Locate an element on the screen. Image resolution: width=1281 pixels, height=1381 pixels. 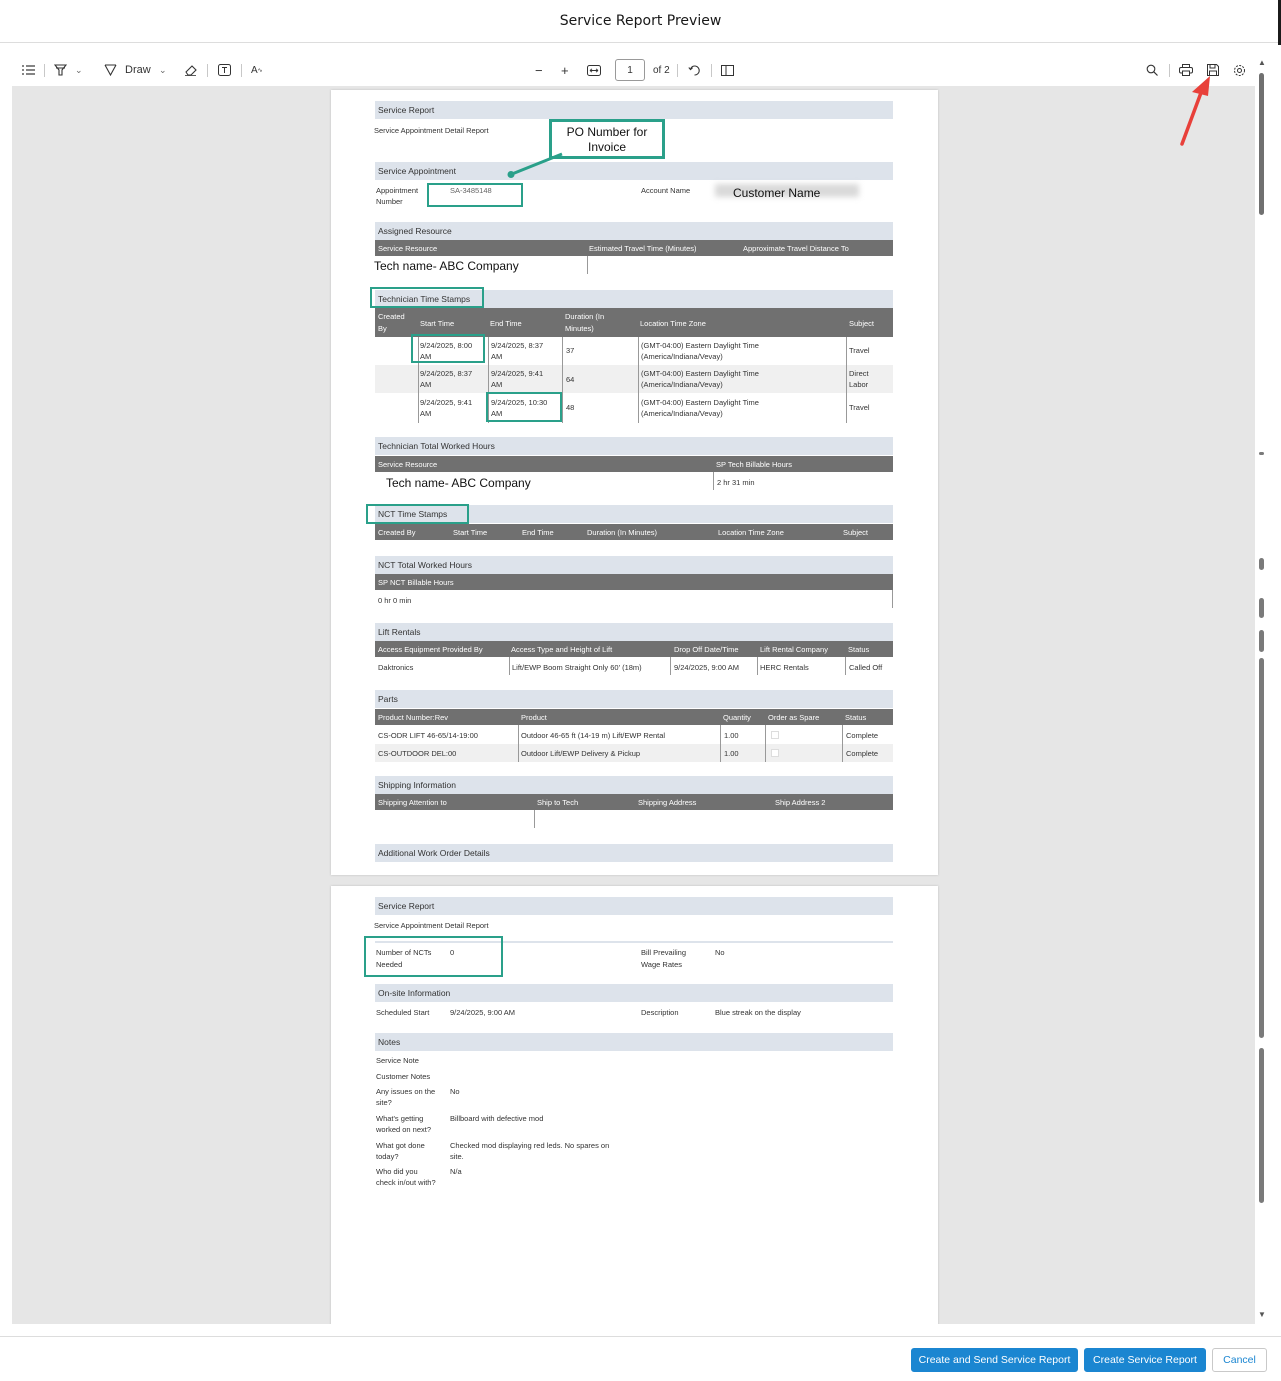
create-and-send-service-report-button: Create and Send Service Report is located at coordinates (994, 1360).